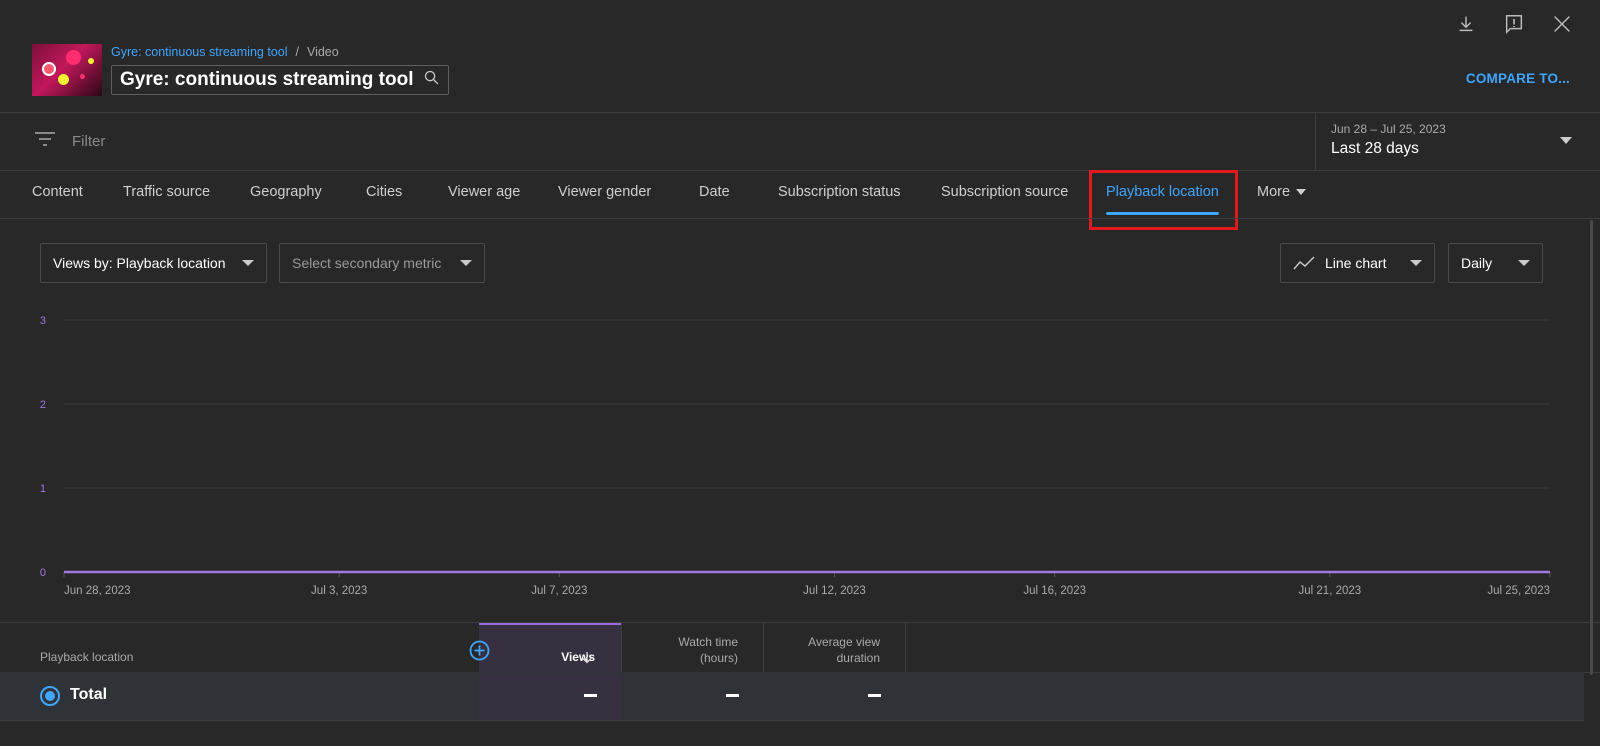  Describe the element at coordinates (708, 642) in the screenshot. I see `watch-time-header-line1: Watch time` at that location.